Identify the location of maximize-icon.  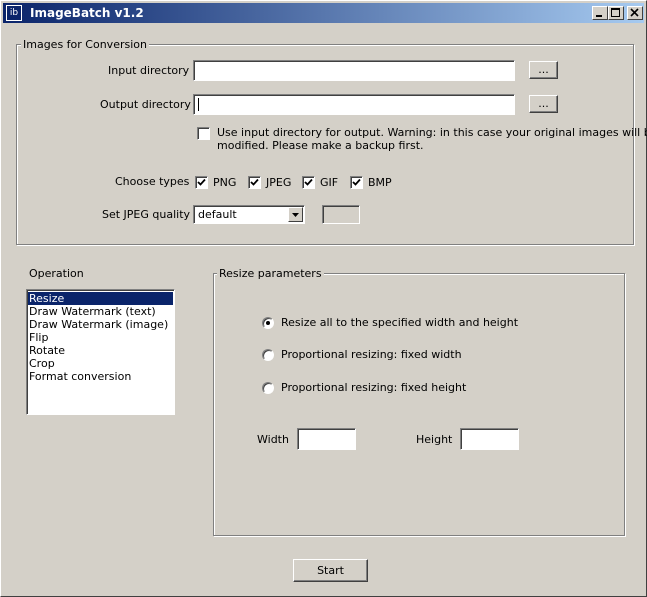
(615, 12).